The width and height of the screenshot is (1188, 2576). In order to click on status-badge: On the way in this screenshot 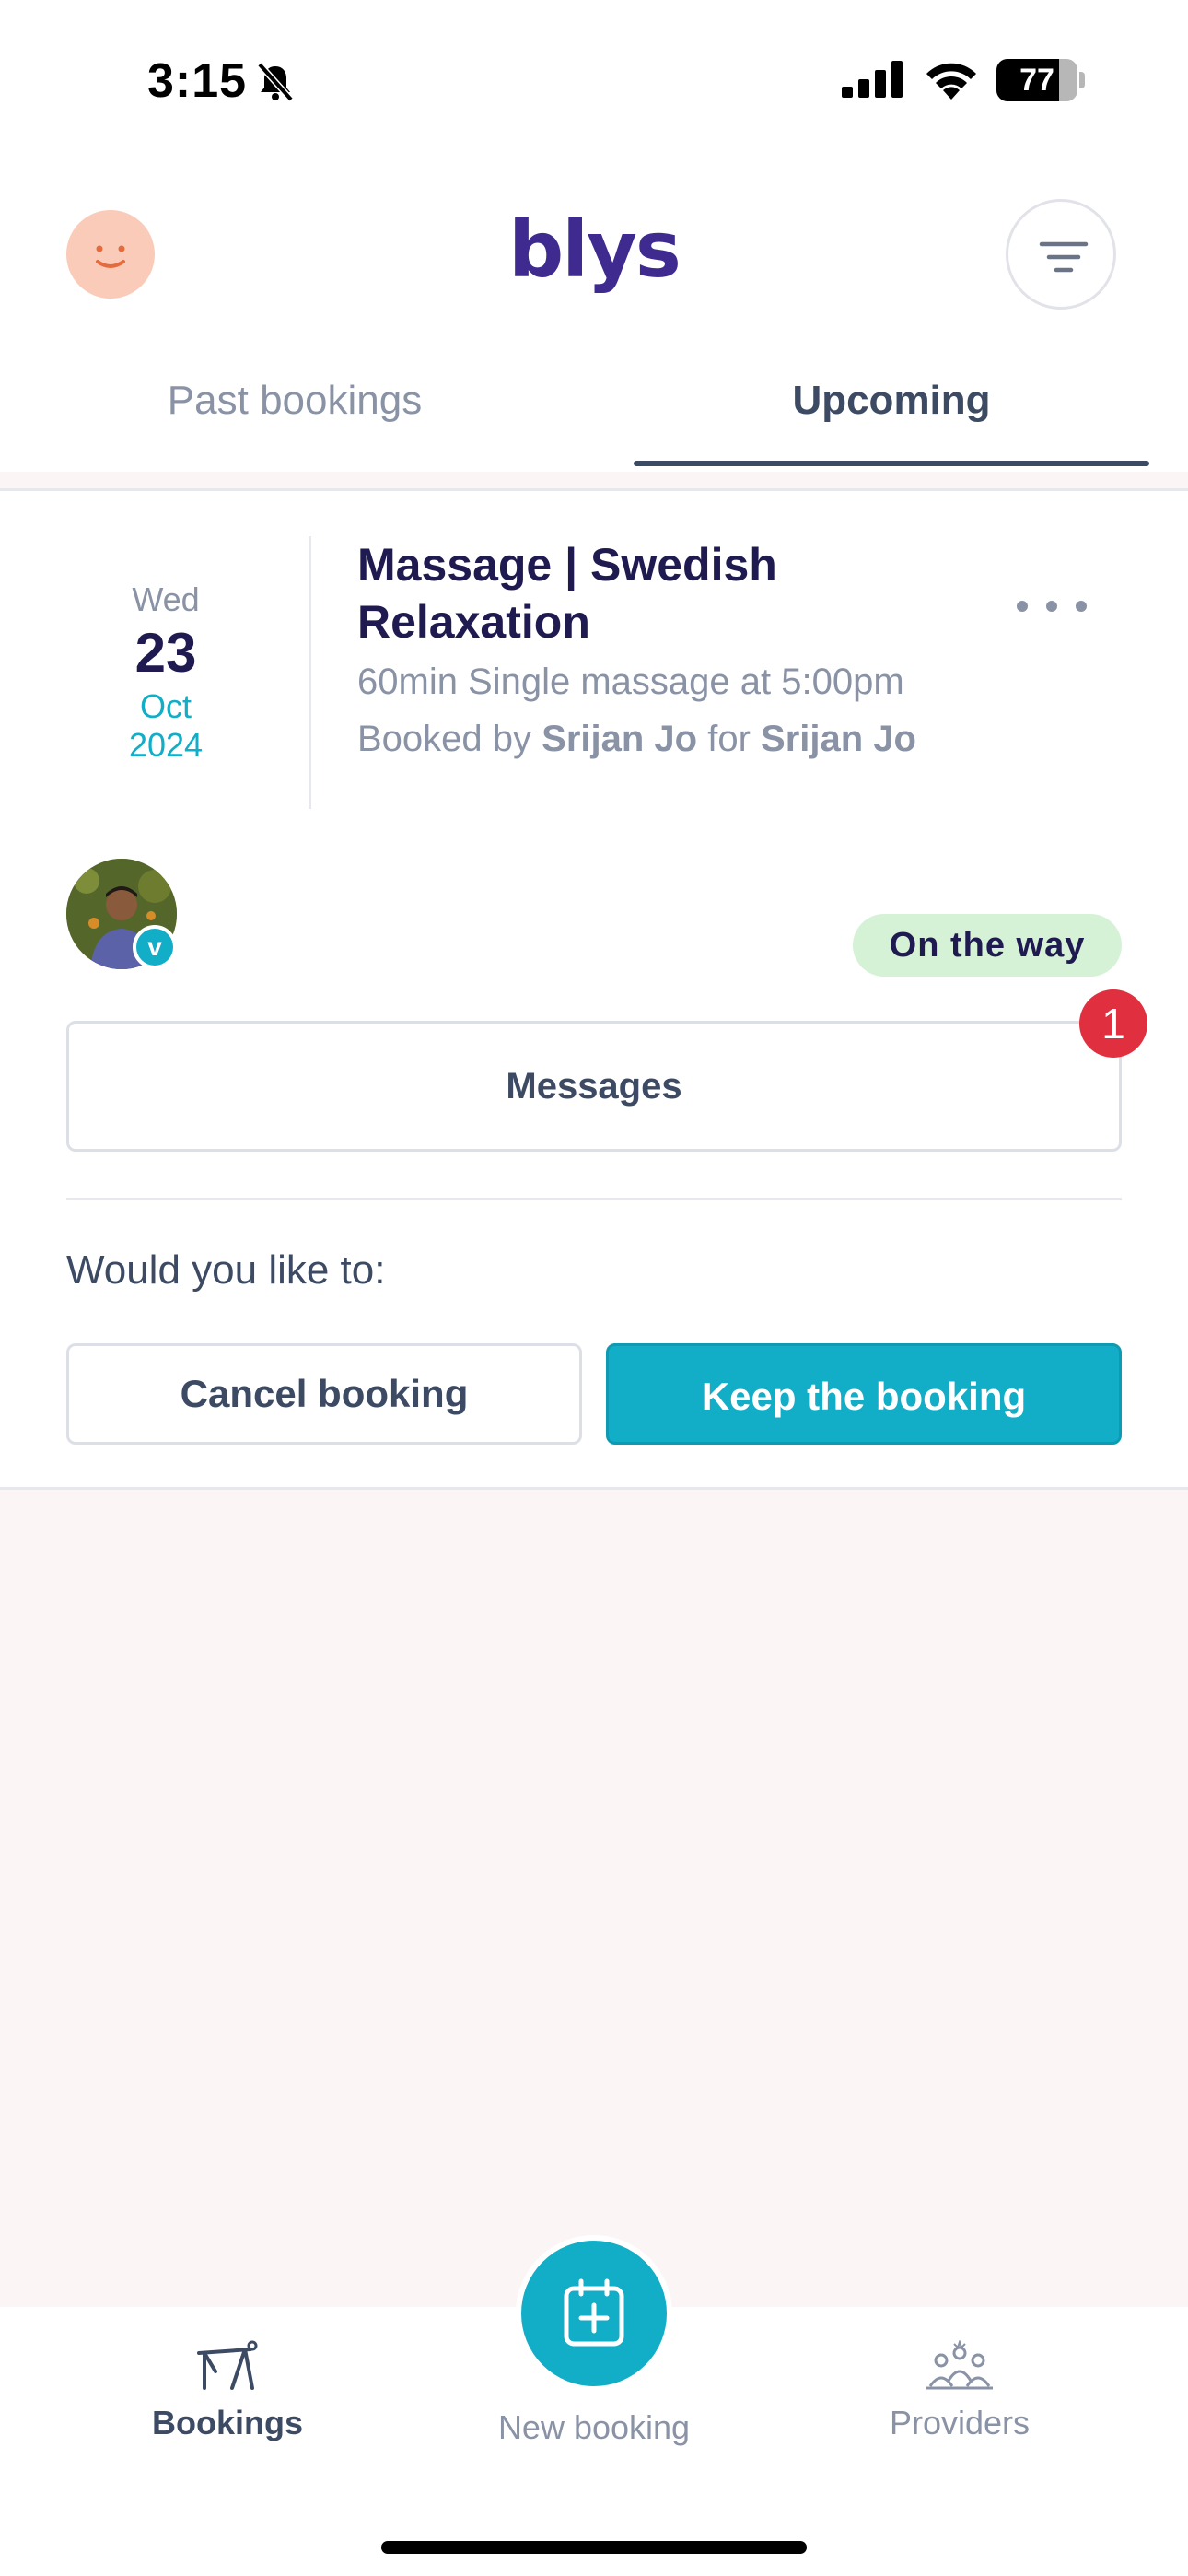, I will do `click(987, 945)`.